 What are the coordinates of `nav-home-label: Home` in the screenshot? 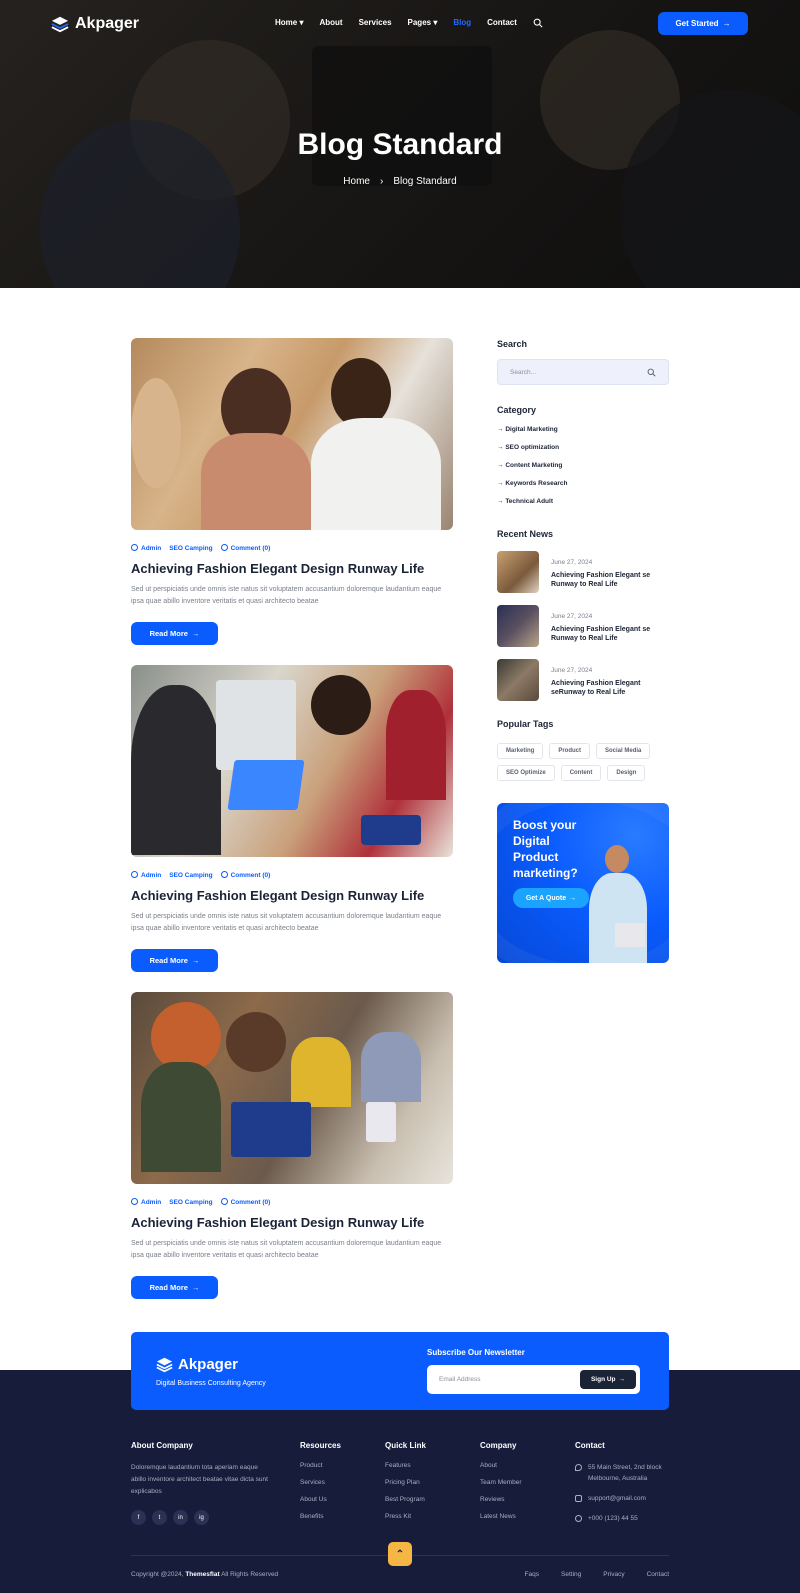 It's located at (286, 22).